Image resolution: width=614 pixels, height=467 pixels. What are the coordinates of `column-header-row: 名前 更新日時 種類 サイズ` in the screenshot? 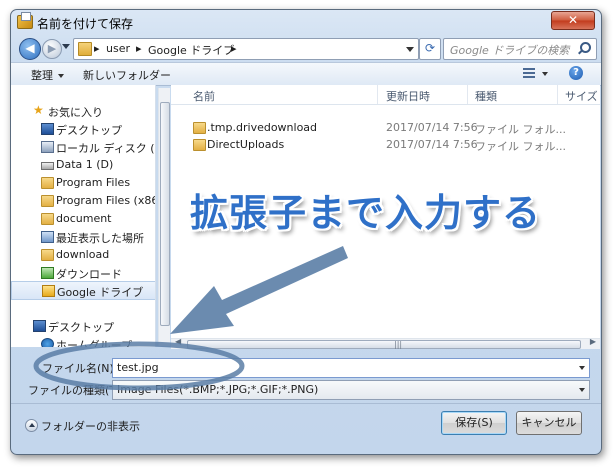 It's located at (385, 95).